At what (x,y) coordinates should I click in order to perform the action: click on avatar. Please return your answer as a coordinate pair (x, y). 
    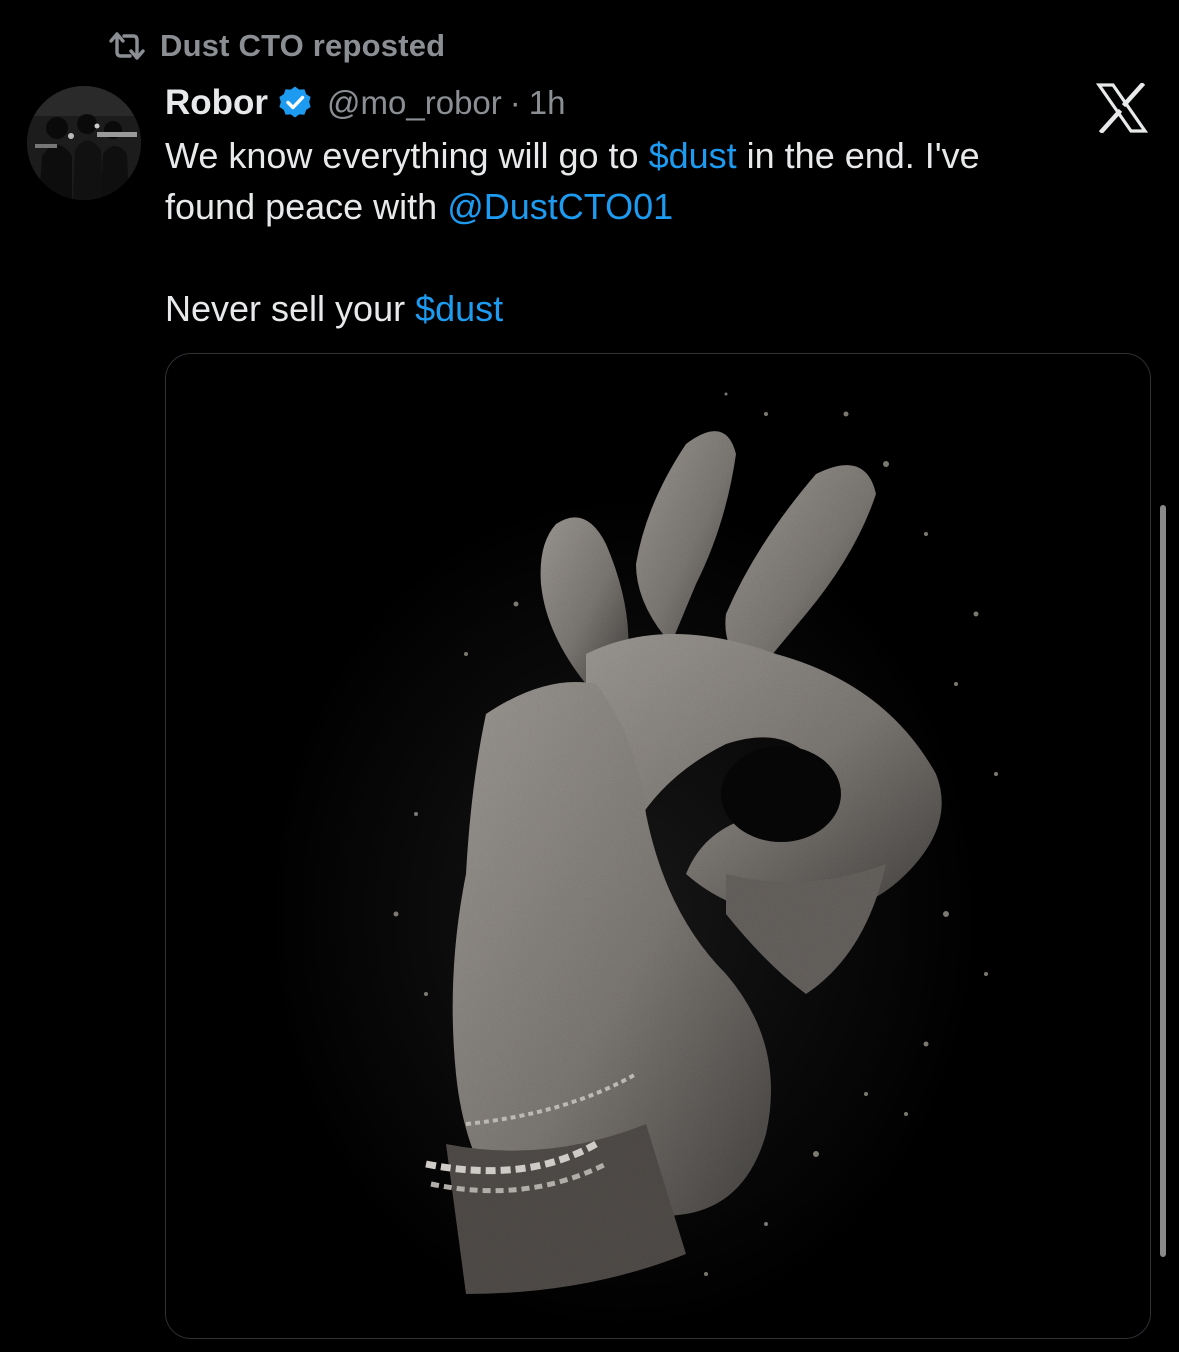
    Looking at the image, I should click on (84, 143).